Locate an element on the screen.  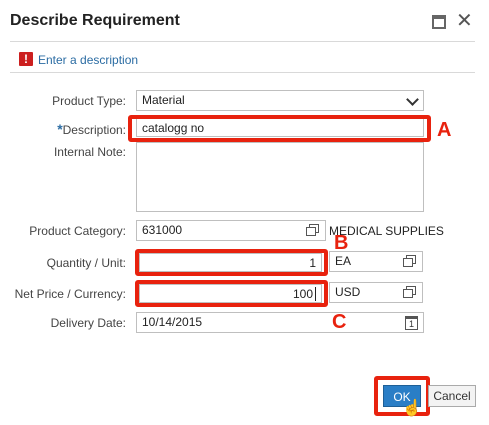
calendar-icon: 1 is located at coordinates (411, 323).